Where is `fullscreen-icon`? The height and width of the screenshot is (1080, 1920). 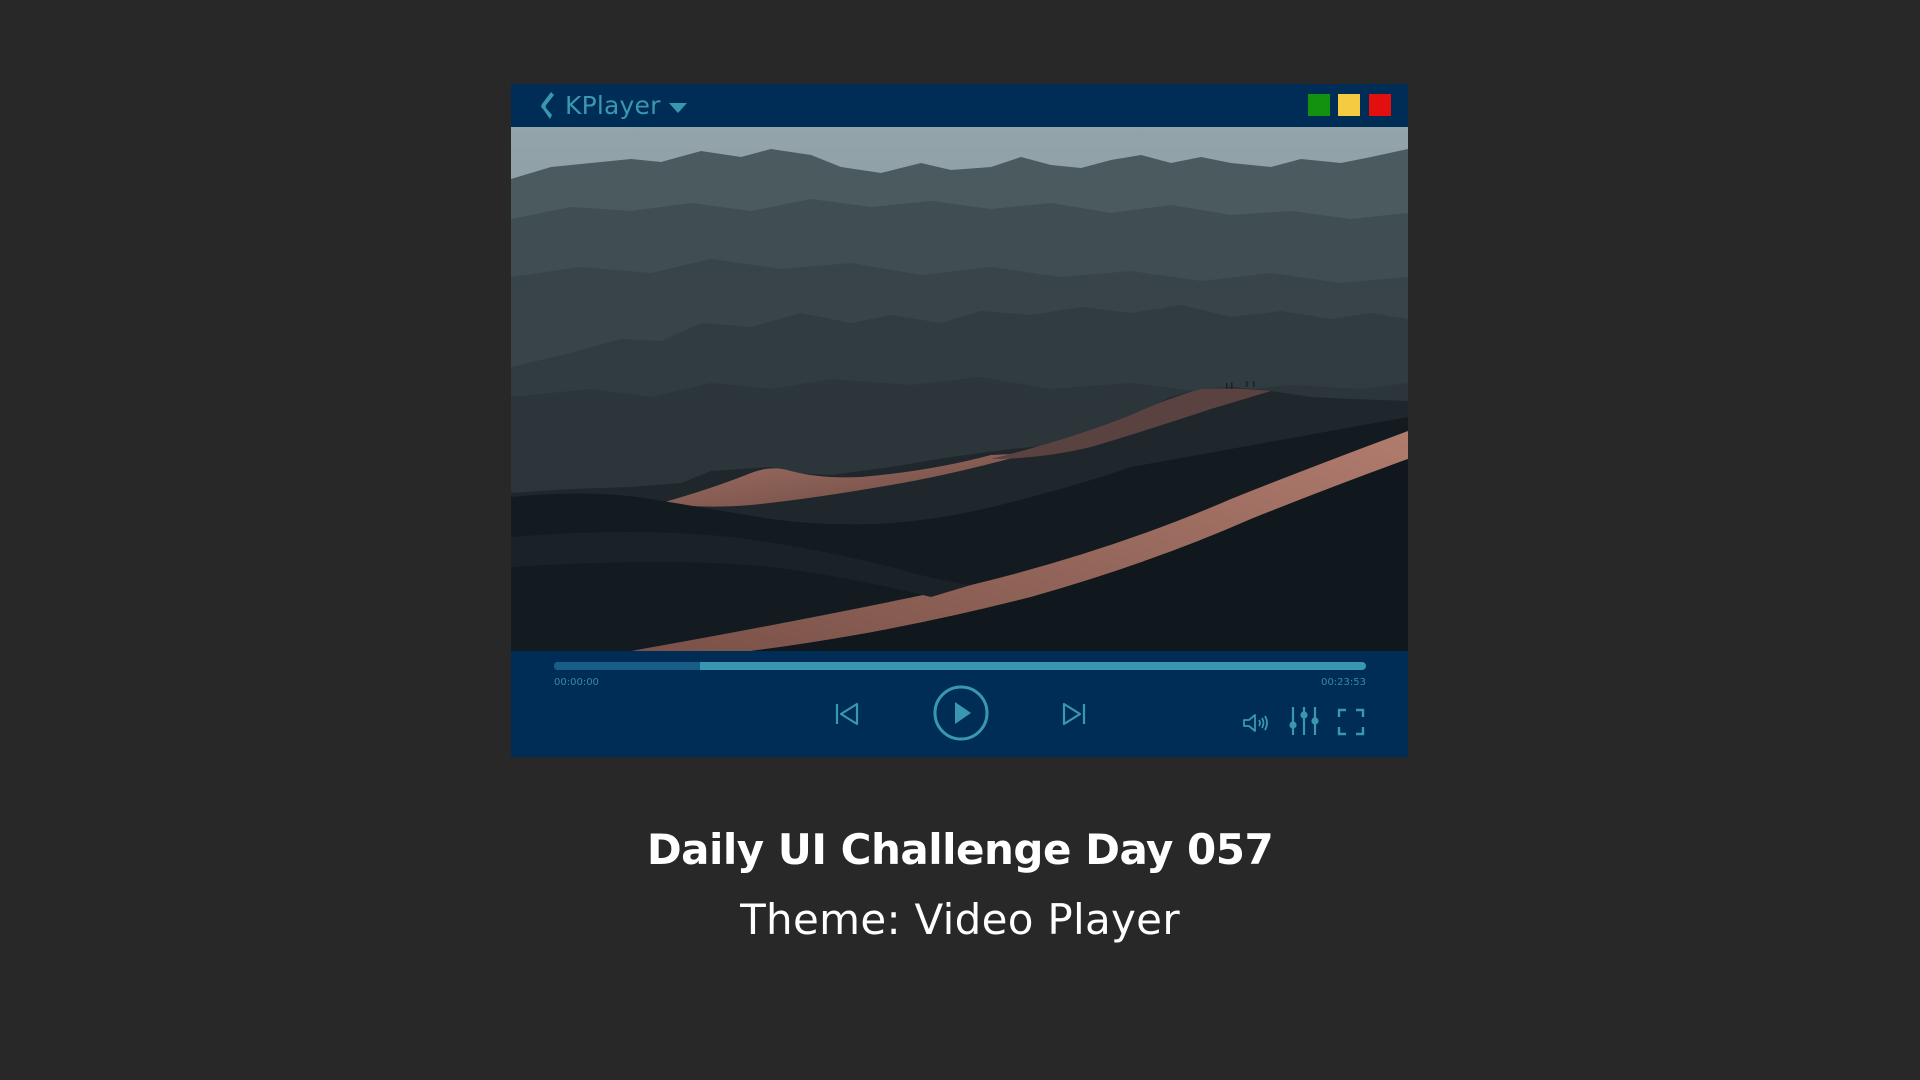
fullscreen-icon is located at coordinates (1351, 722).